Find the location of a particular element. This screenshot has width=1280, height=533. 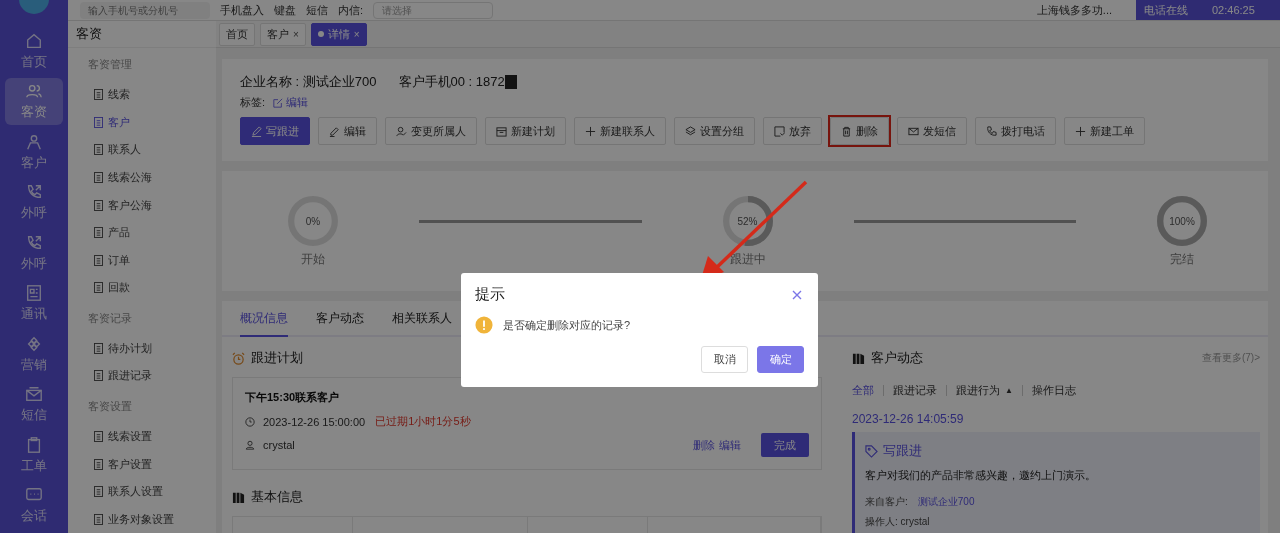

redaction-mark is located at coordinates (510, 82).